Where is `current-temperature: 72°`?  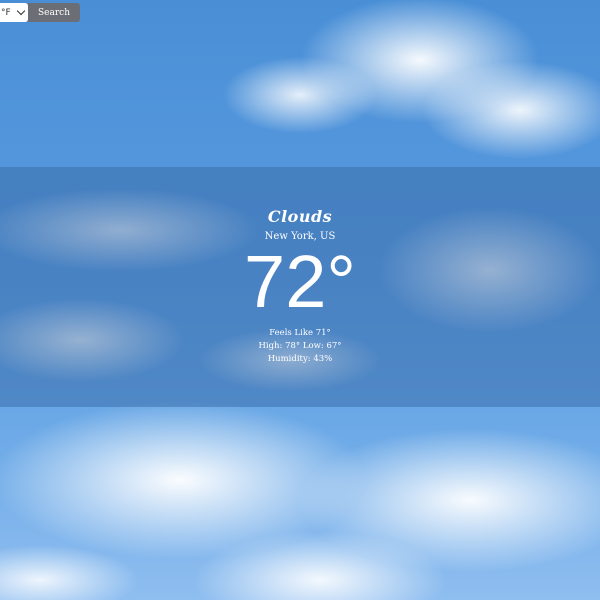 current-temperature: 72° is located at coordinates (300, 281).